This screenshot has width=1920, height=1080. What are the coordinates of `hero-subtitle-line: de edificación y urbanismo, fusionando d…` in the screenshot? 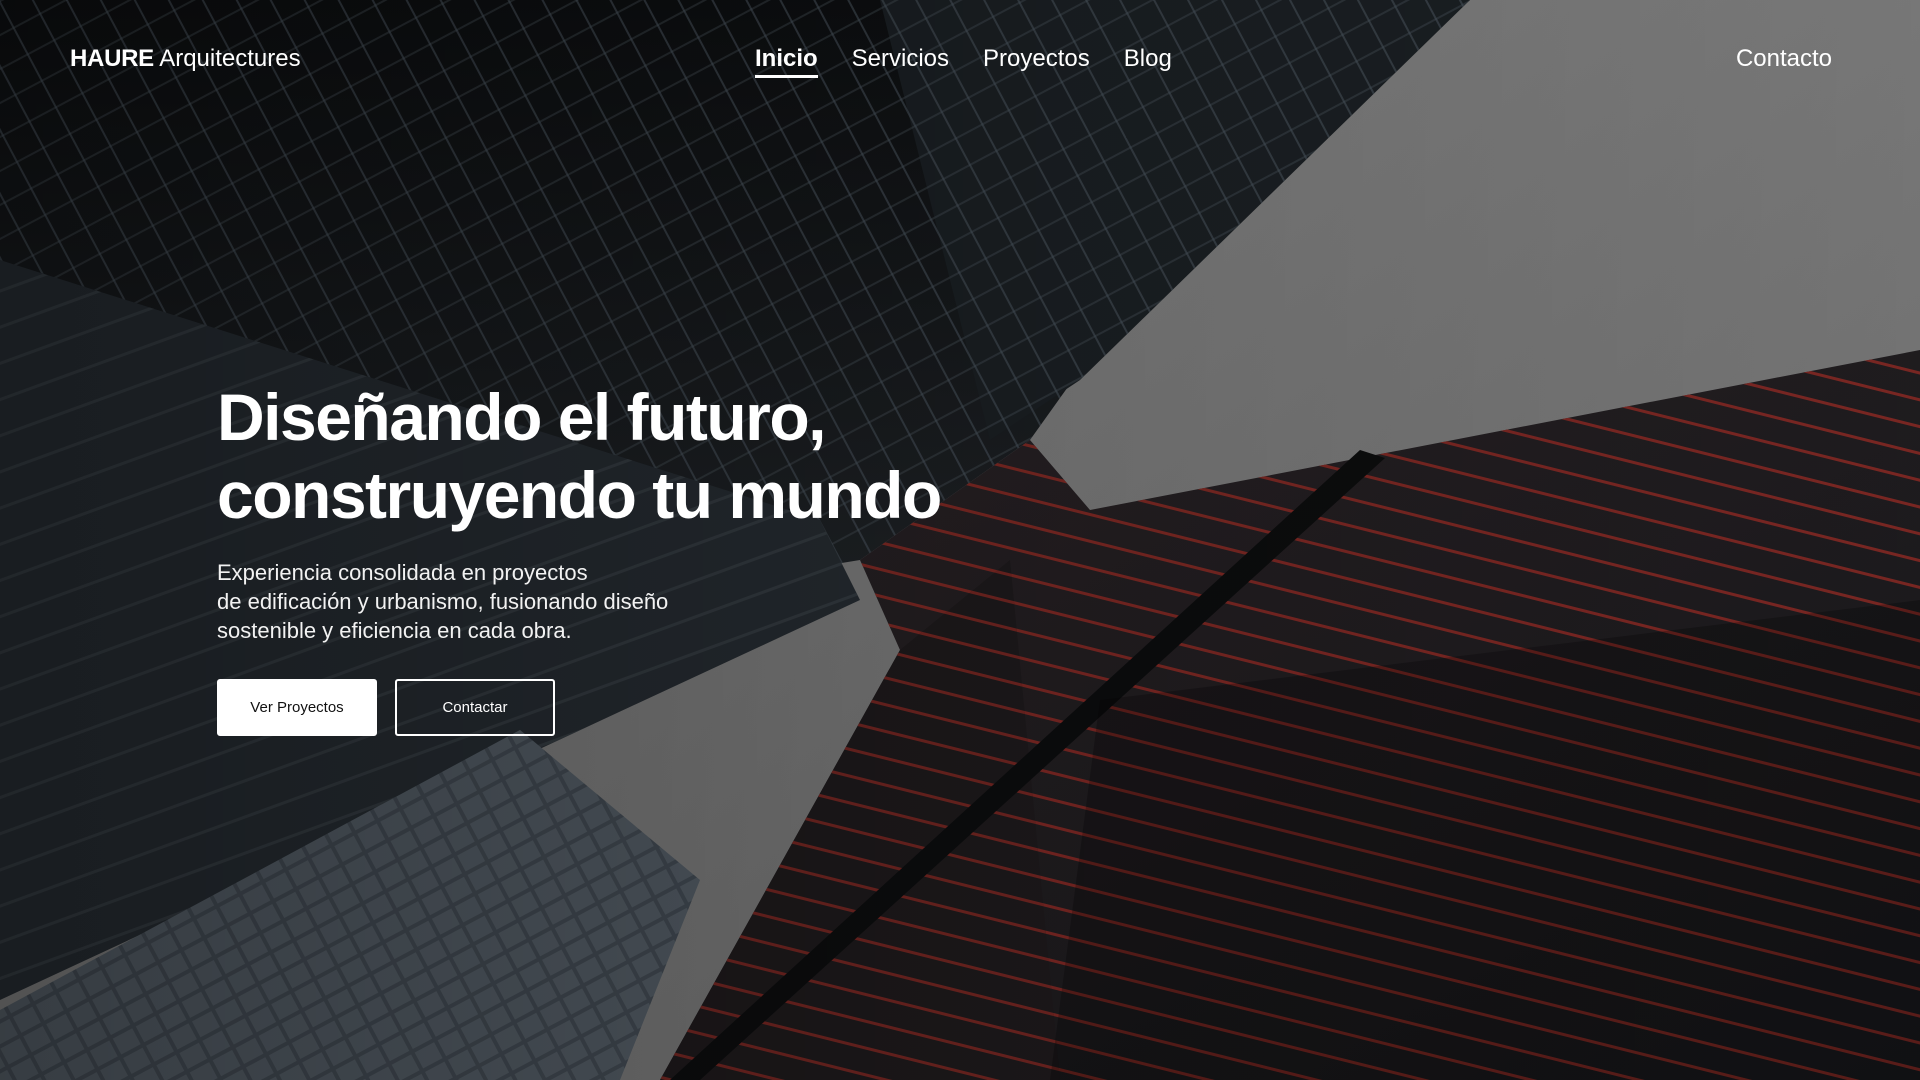 It's located at (443, 601).